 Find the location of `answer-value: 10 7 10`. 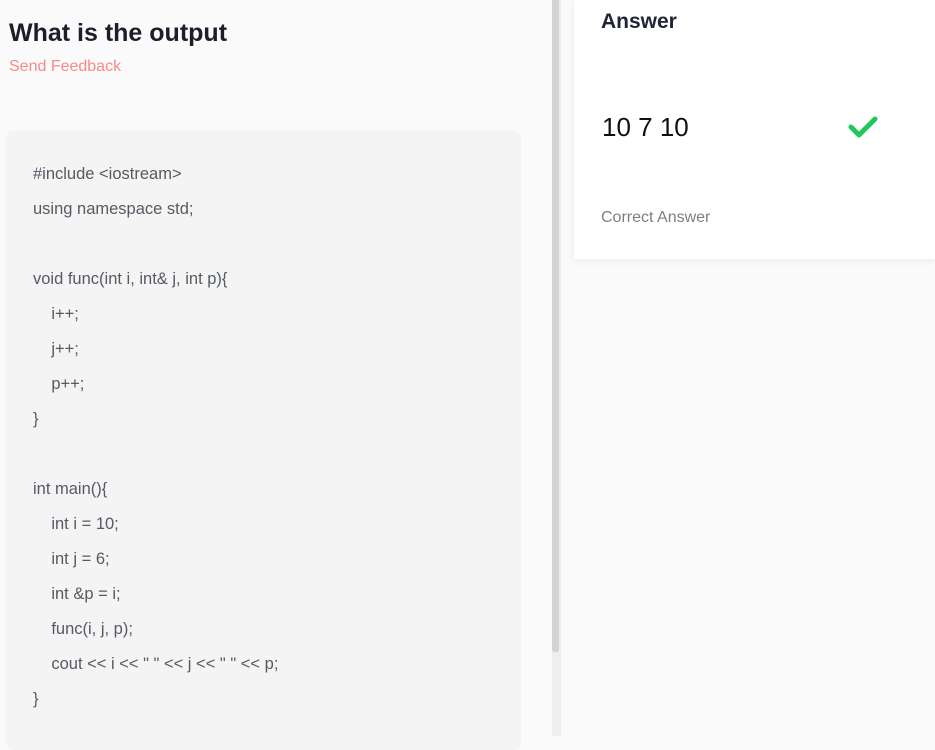

answer-value: 10 7 10 is located at coordinates (645, 127).